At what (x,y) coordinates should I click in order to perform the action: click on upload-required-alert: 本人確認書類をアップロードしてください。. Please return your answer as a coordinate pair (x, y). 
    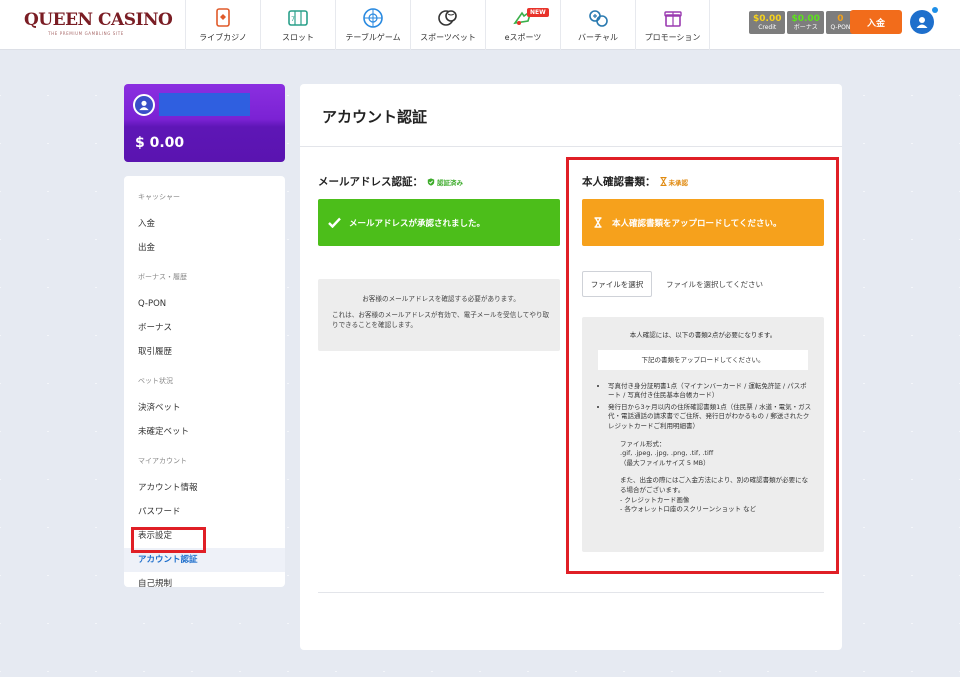
    Looking at the image, I should click on (703, 222).